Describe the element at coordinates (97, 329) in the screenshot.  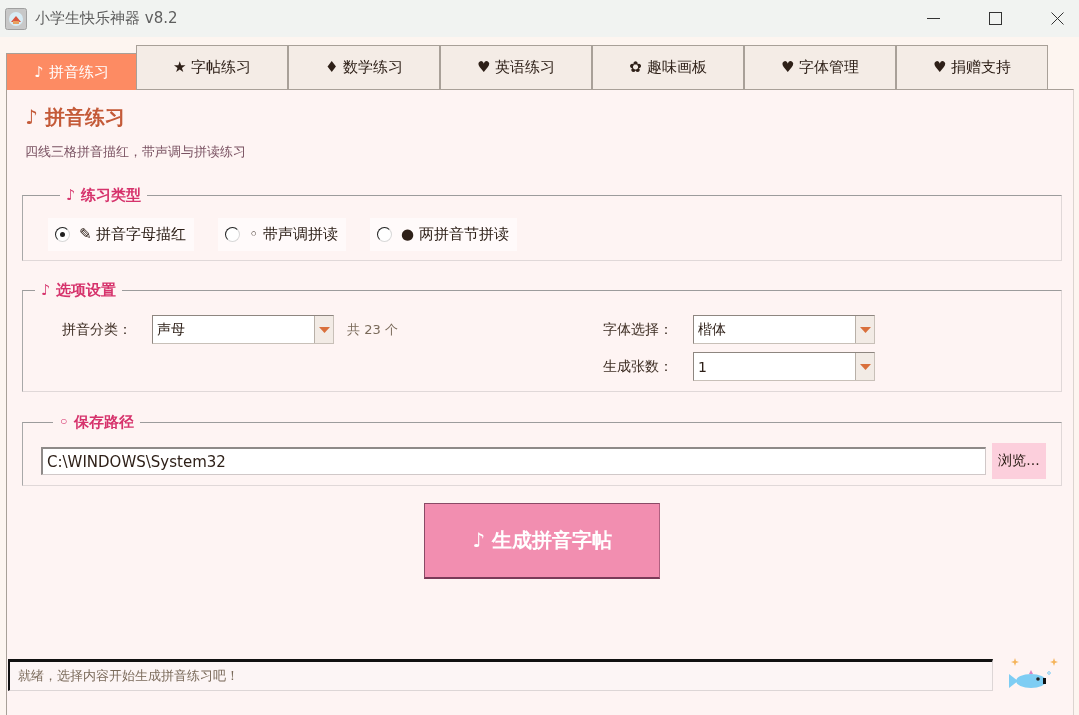
I see `field-label: 拼音分类：` at that location.